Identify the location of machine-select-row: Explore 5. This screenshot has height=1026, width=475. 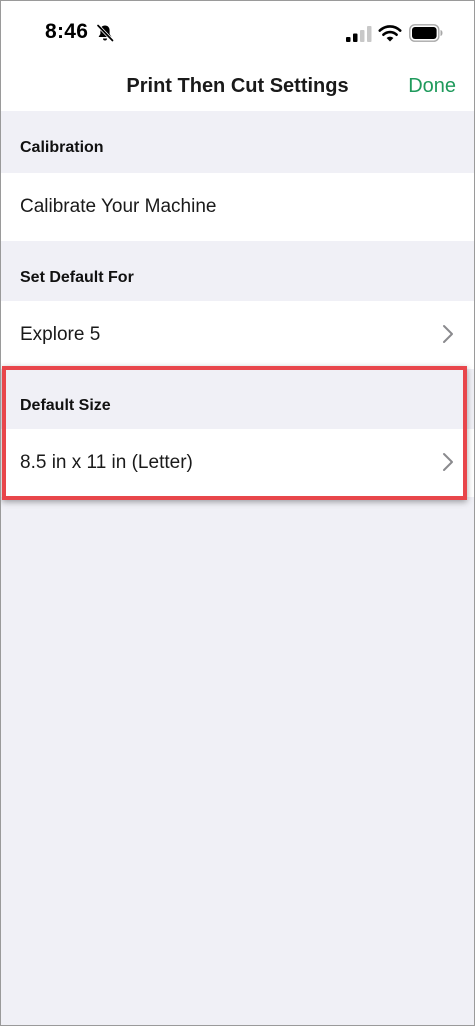
(237, 335).